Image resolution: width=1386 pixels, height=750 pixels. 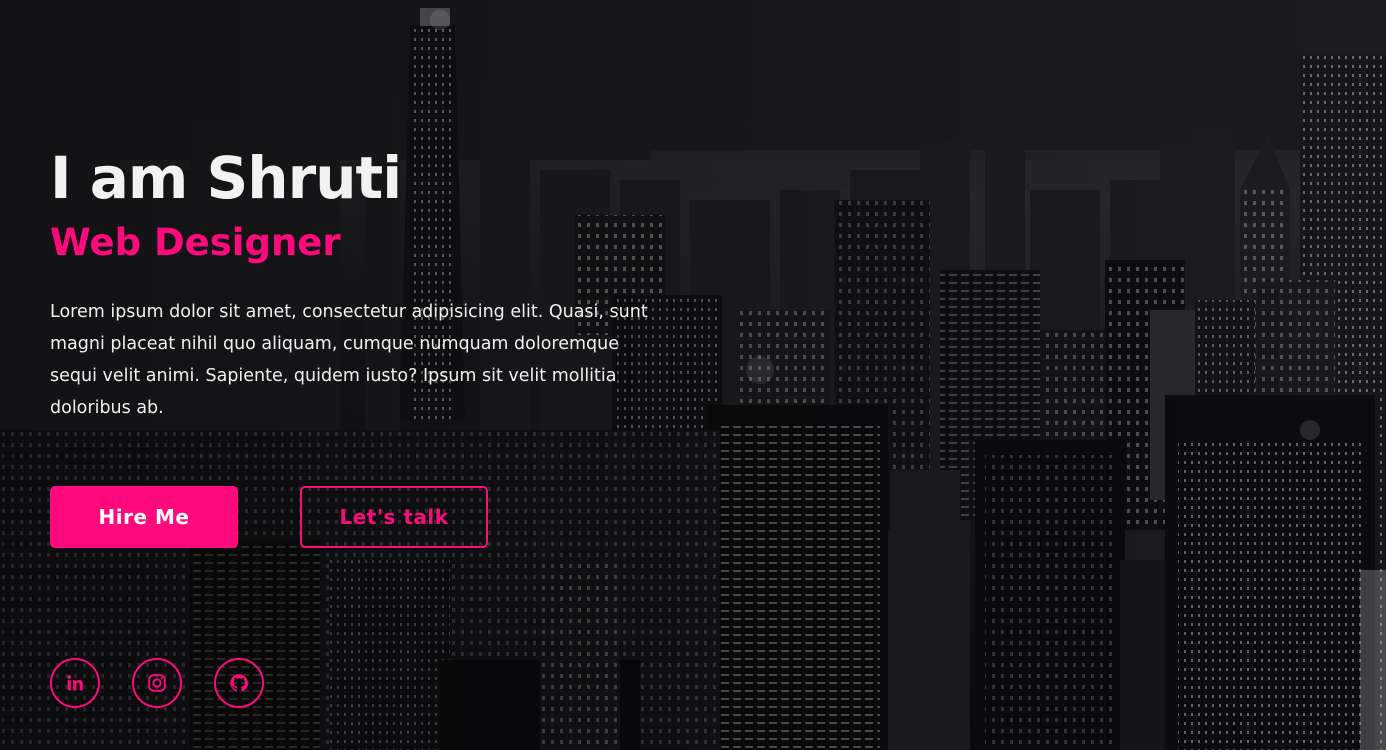 I want to click on github-link, so click(x=239, y=683).